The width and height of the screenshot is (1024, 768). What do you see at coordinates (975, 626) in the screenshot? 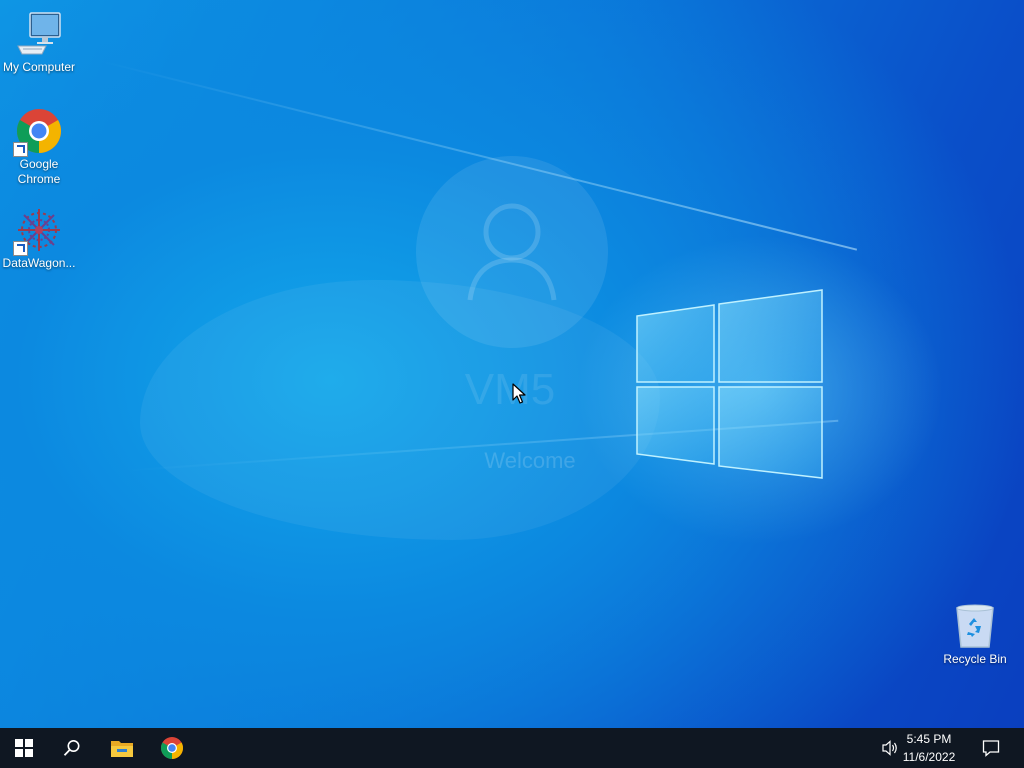
I see `recycle-bin-icon` at bounding box center [975, 626].